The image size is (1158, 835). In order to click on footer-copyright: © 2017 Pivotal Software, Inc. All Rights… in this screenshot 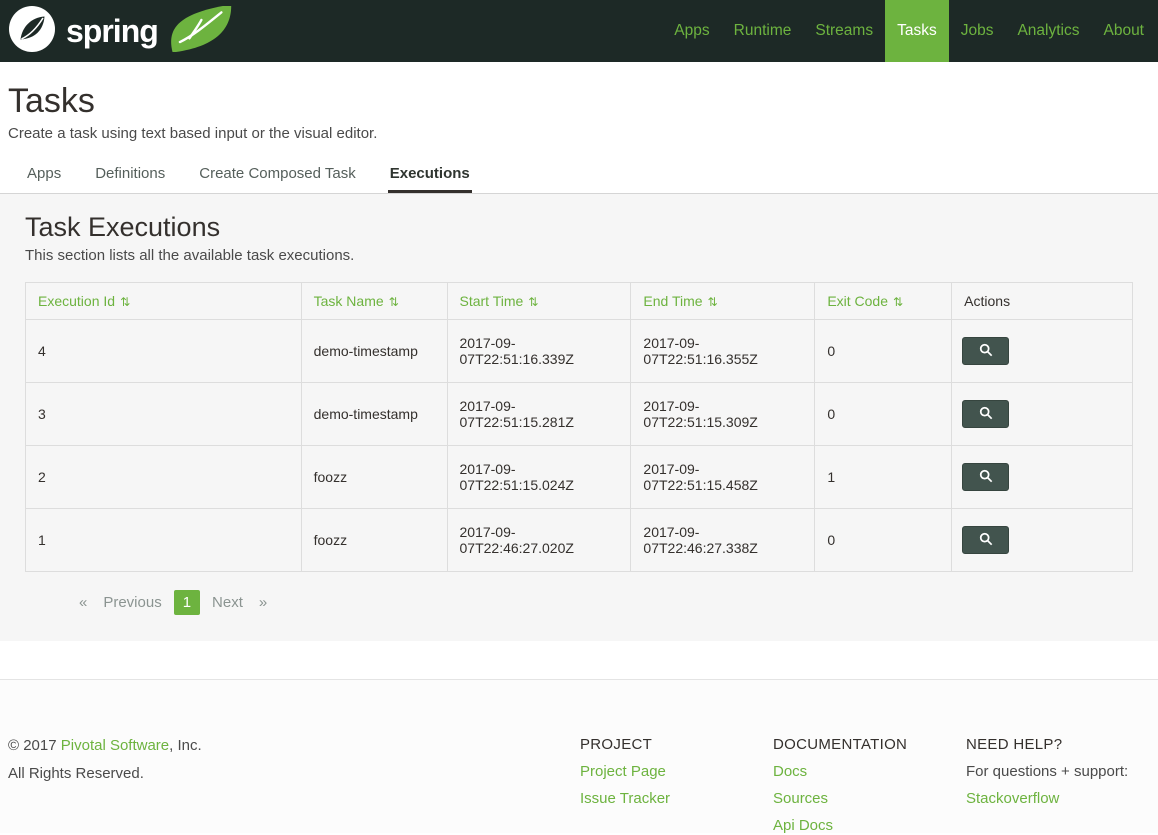, I will do `click(294, 784)`.